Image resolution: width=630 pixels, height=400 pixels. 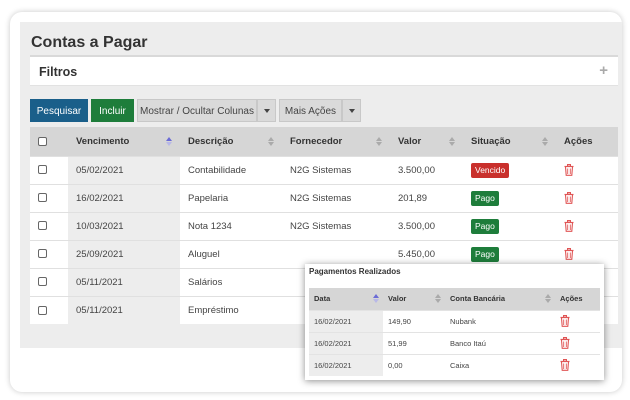 I want to click on description-cell: Salários, so click(x=231, y=281).